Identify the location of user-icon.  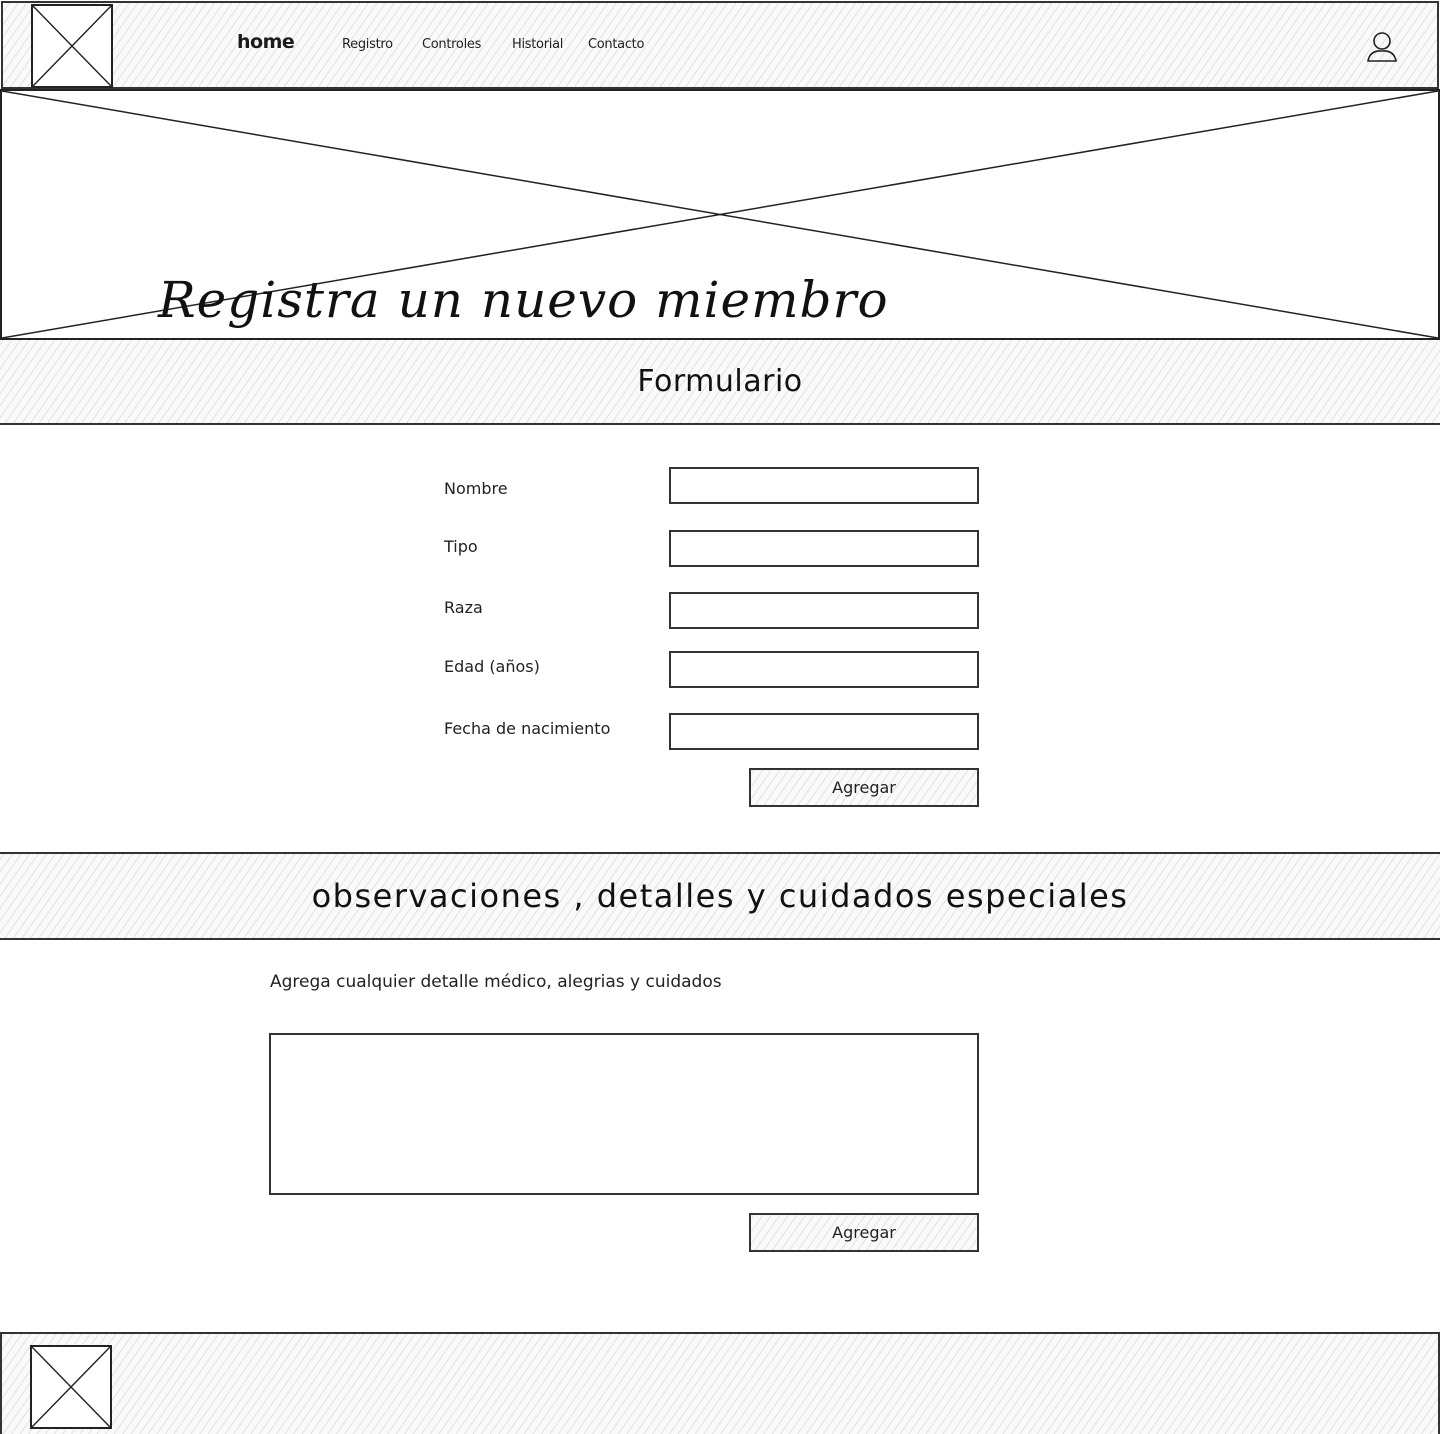
(1382, 48).